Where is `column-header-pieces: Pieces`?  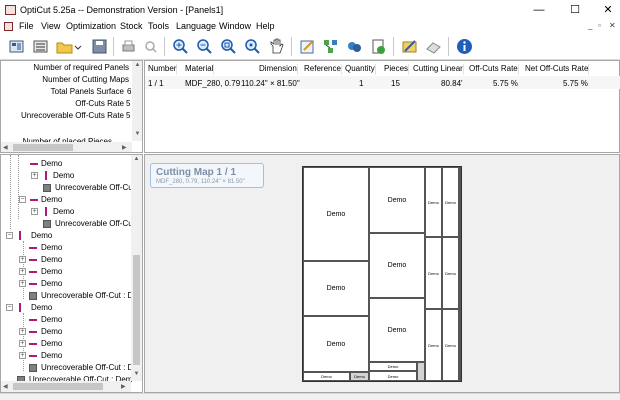 column-header-pieces: Pieces is located at coordinates (397, 69).